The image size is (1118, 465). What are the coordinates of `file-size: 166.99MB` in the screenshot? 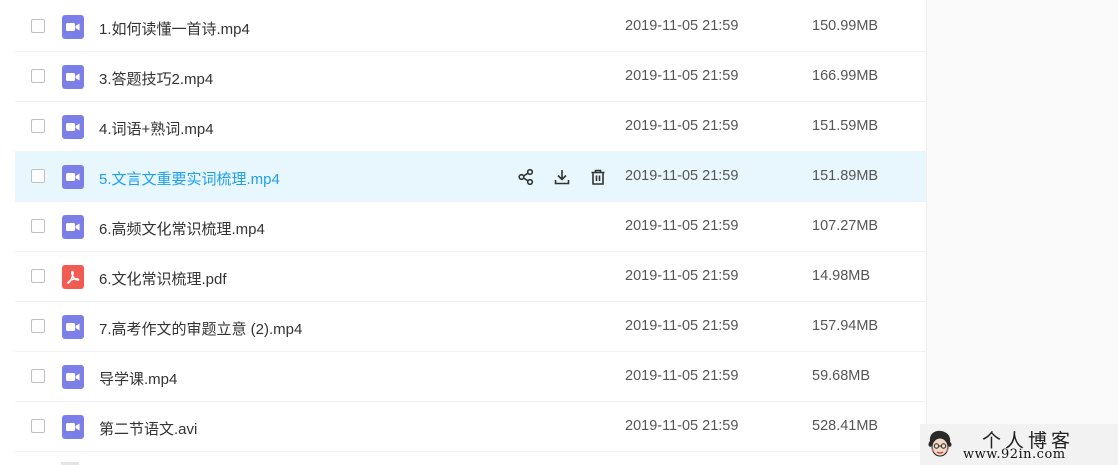 It's located at (845, 76).